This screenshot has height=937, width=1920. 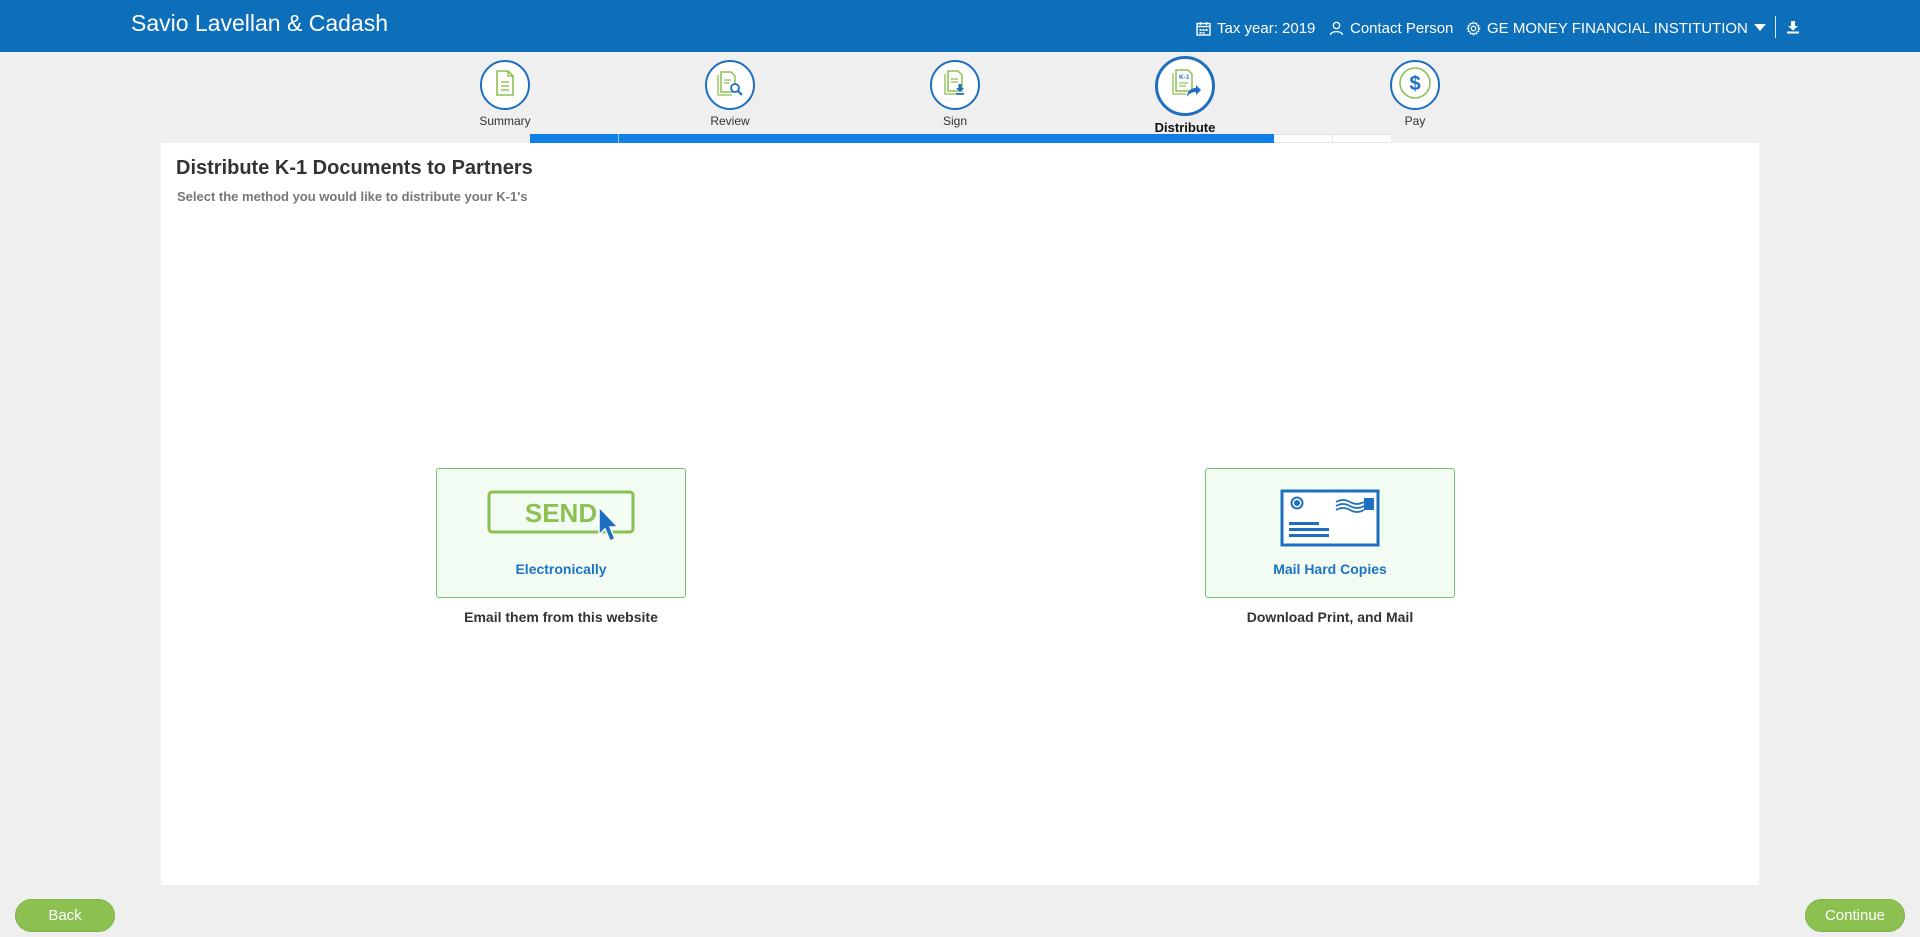 I want to click on step-label: Sign, so click(x=955, y=121).